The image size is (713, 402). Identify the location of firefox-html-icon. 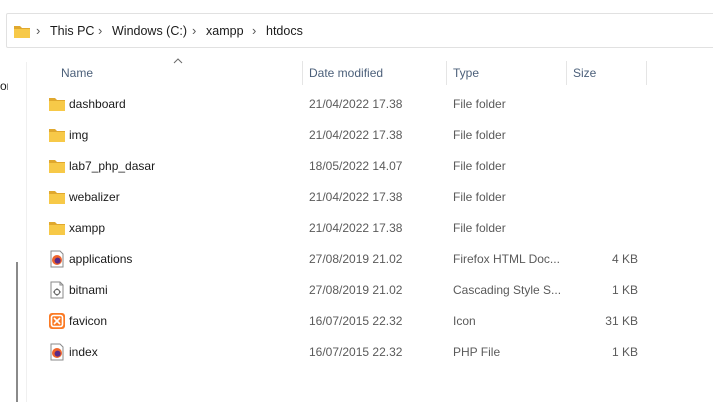
(57, 259).